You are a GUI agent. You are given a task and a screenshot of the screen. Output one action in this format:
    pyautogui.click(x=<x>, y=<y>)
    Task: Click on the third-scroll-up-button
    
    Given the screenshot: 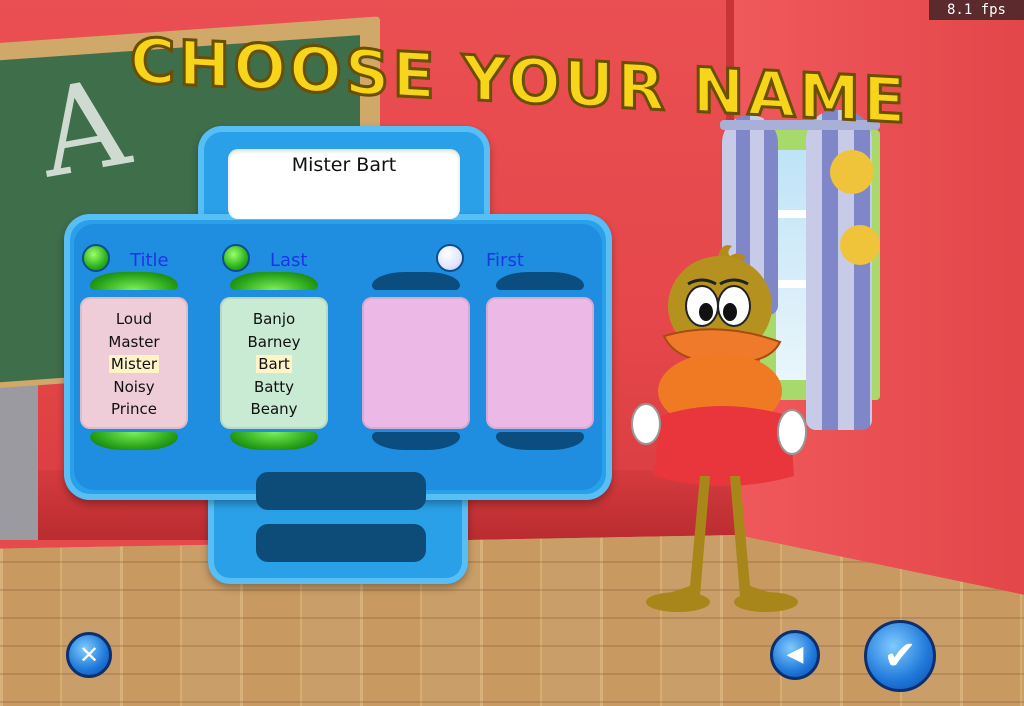 What is the action you would take?
    pyautogui.click(x=416, y=281)
    